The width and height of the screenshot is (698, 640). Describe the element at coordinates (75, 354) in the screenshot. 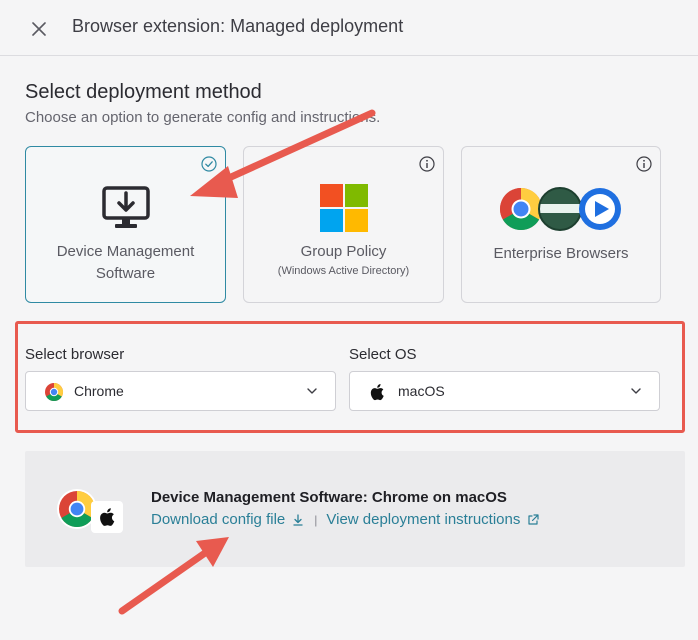

I see `browser-select-label: Select browser` at that location.